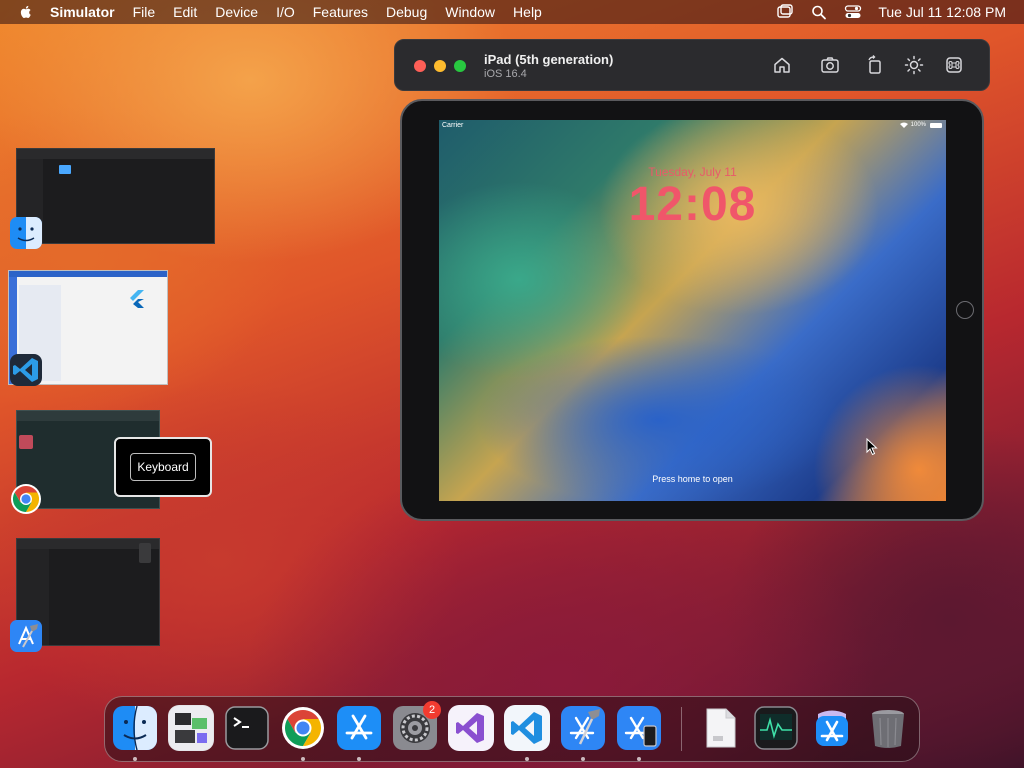  Describe the element at coordinates (918, 125) in the screenshot. I see `status-battery-percent: 100%` at that location.